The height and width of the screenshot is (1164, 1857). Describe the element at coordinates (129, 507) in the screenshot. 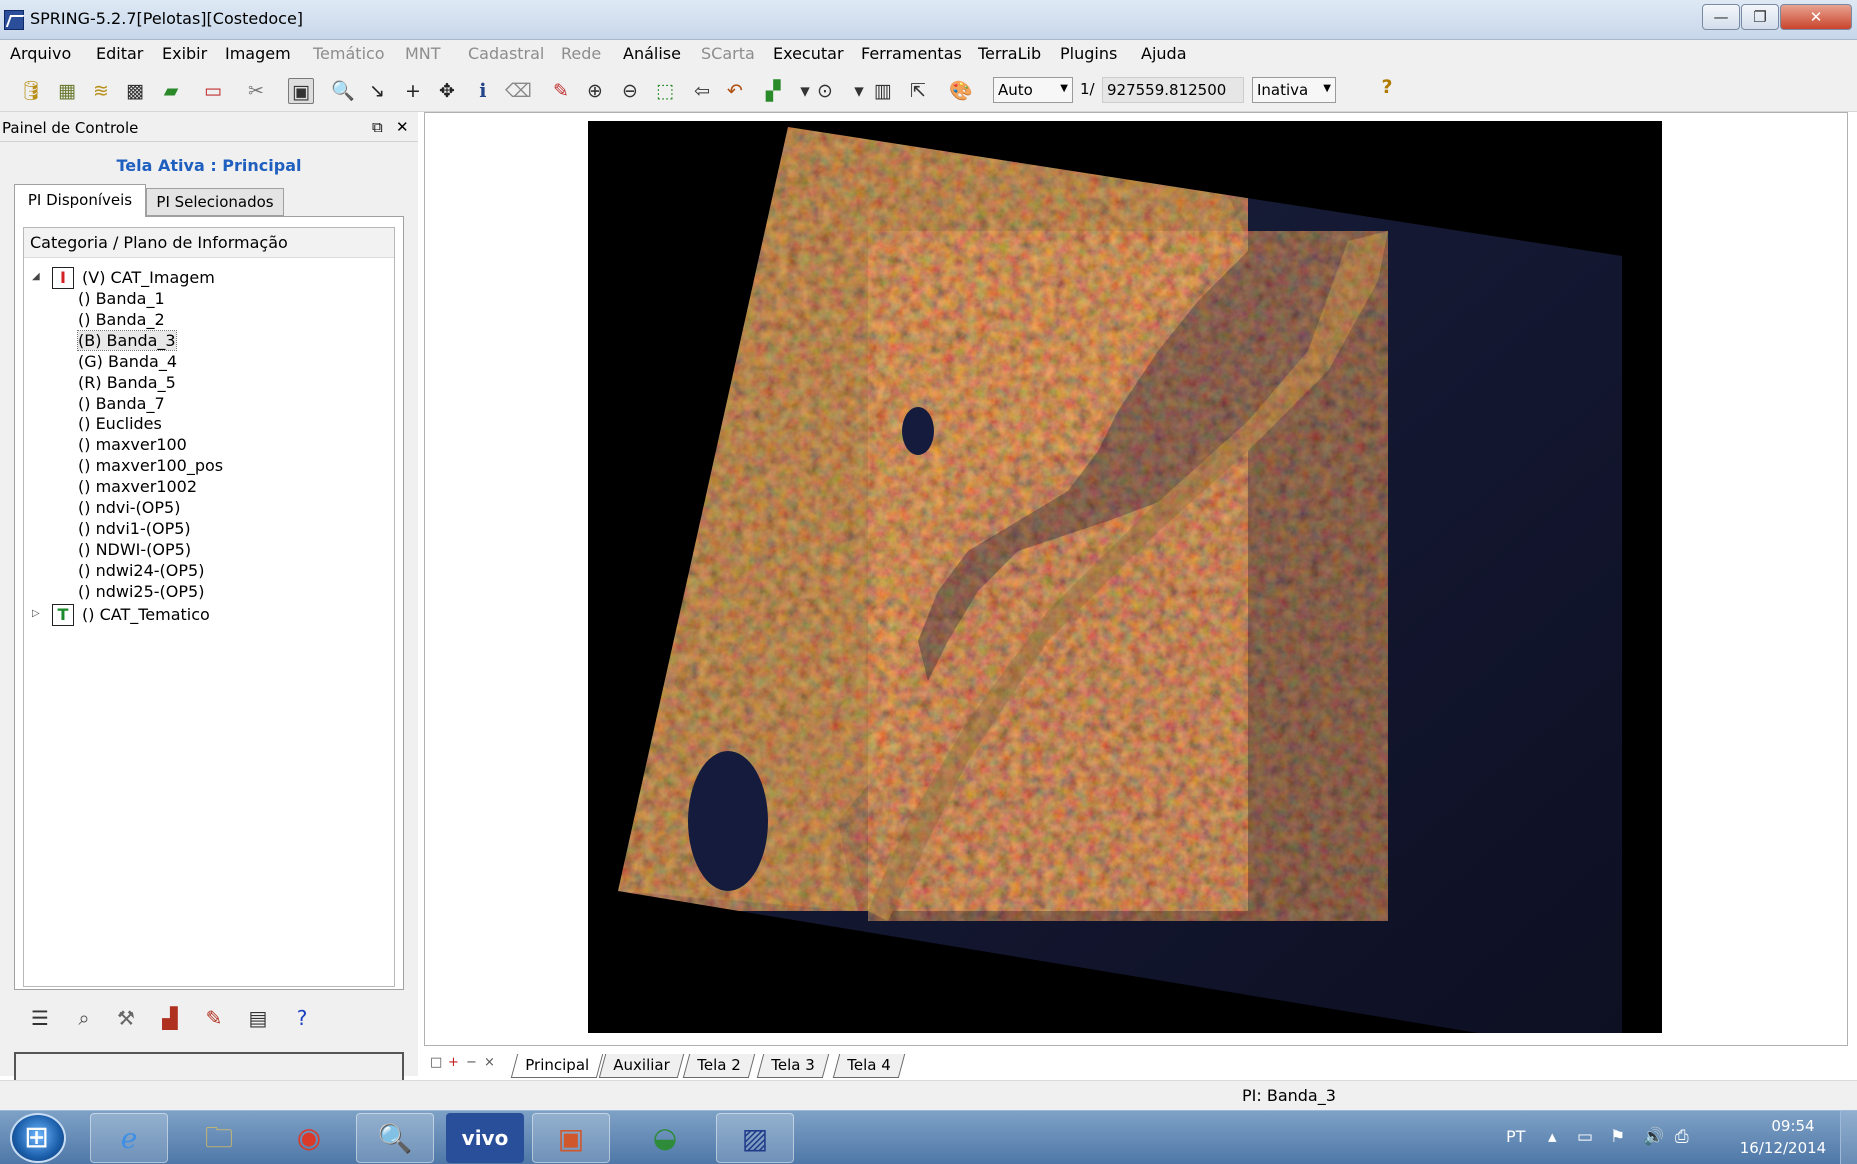

I see `tree-item-10: () ndvi-(OP5)` at that location.